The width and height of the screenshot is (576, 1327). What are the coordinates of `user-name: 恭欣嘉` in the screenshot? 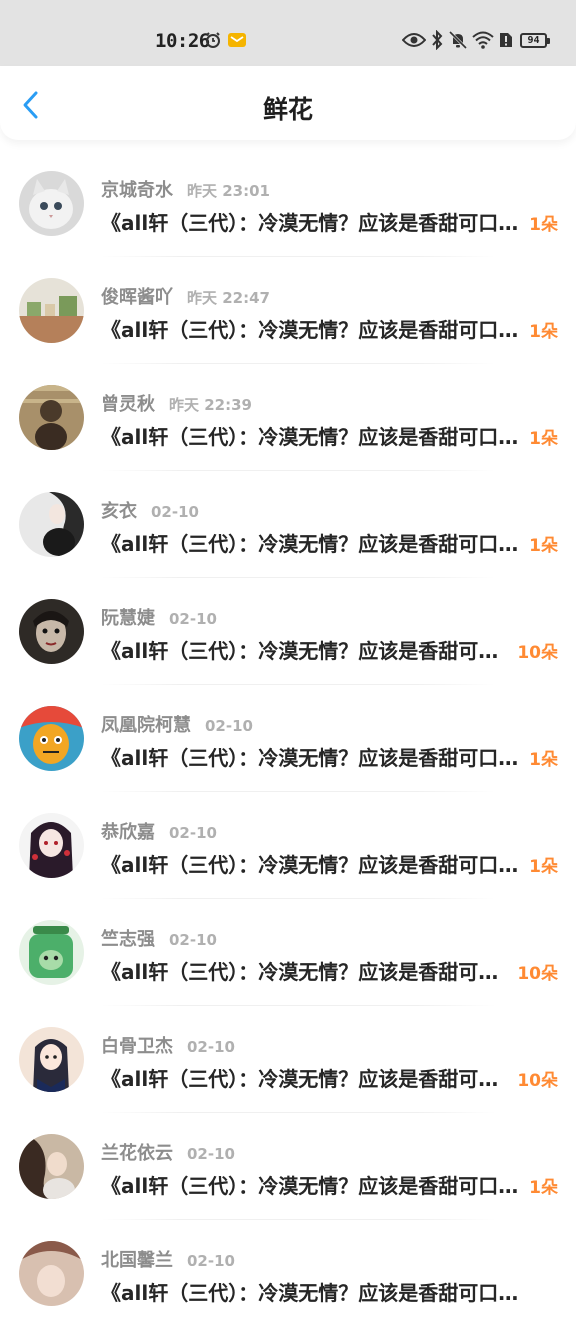 It's located at (128, 831).